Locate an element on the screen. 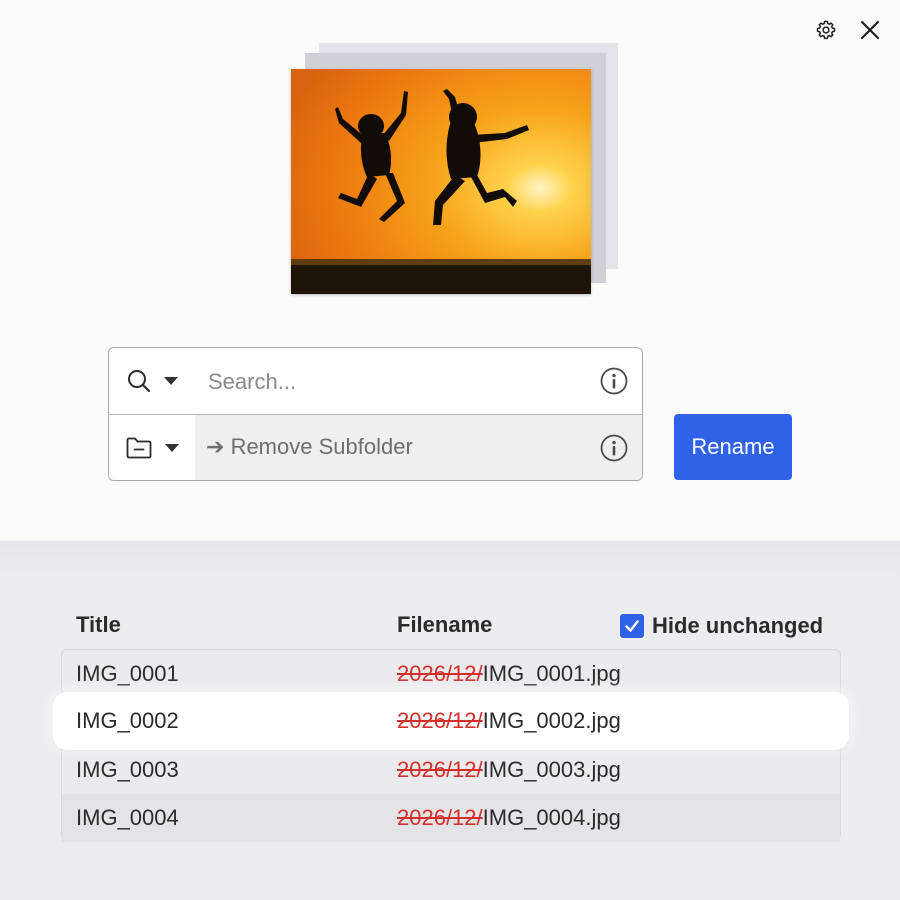  search-icon is located at coordinates (139, 381).